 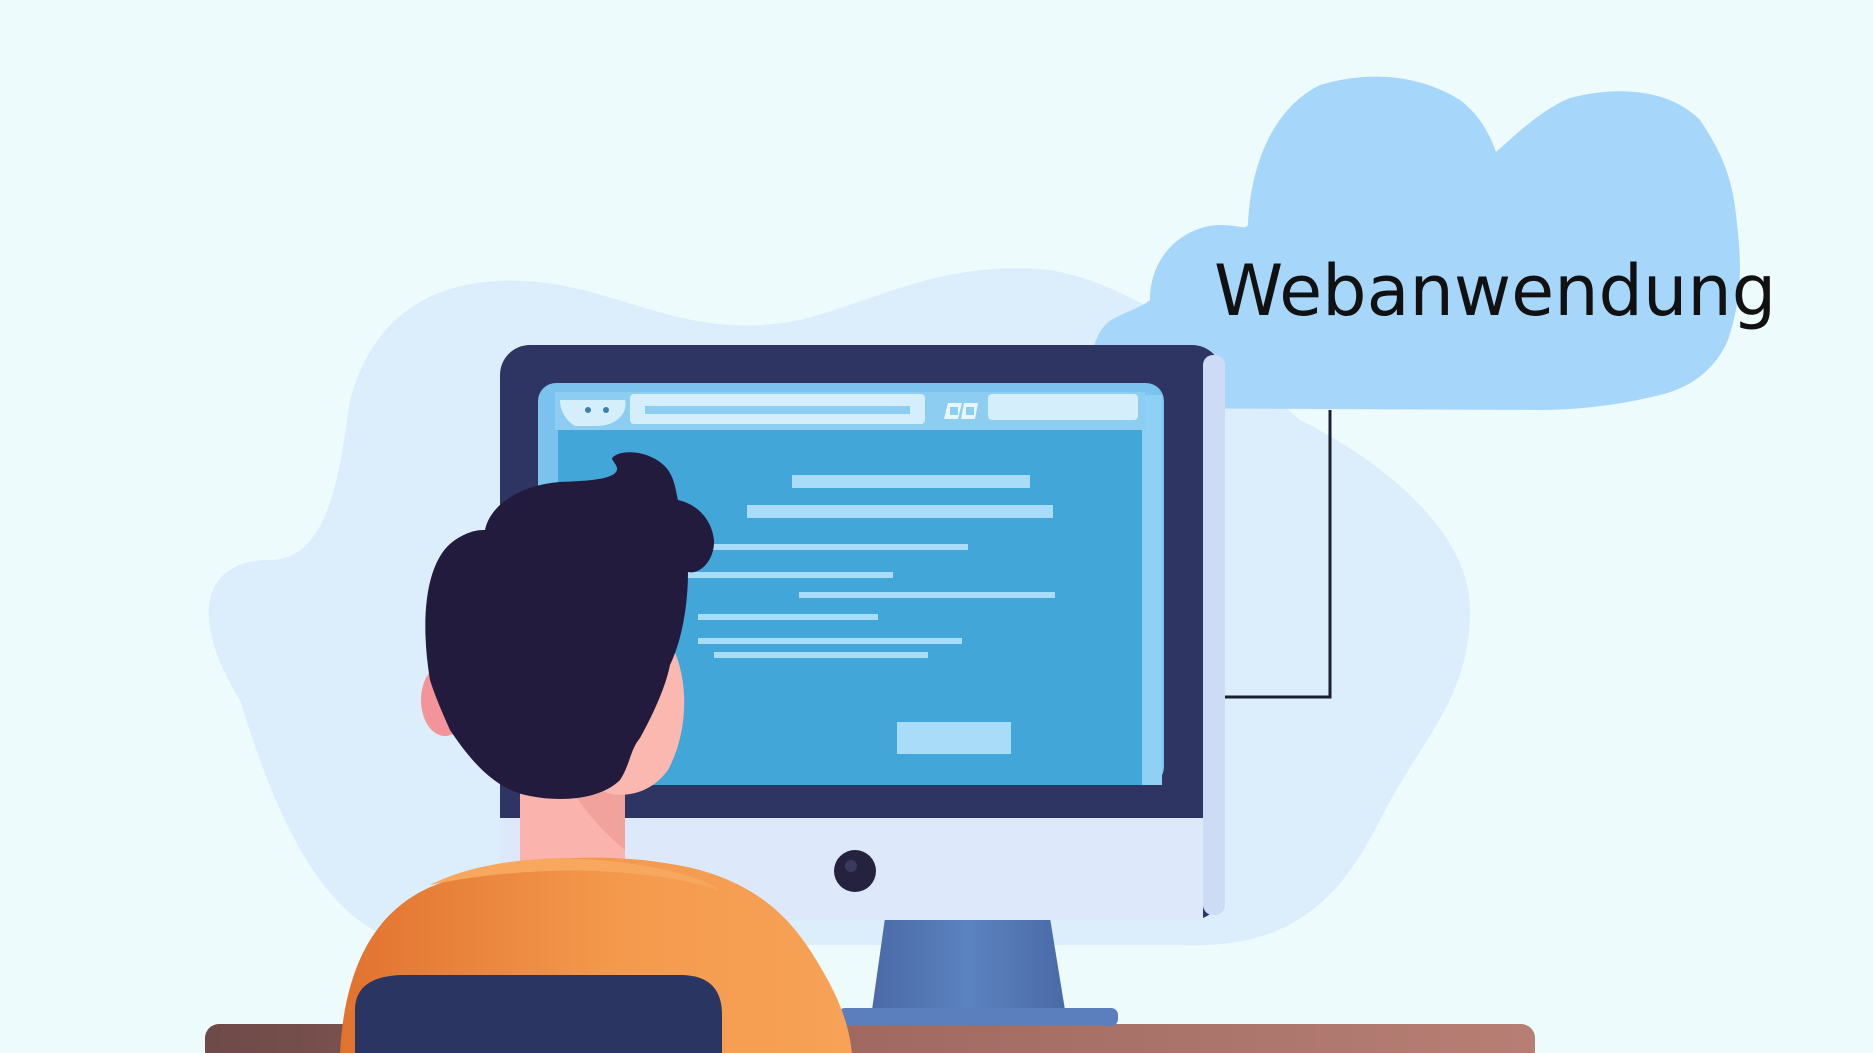 I want to click on monitor-button-icon, so click(x=855, y=871).